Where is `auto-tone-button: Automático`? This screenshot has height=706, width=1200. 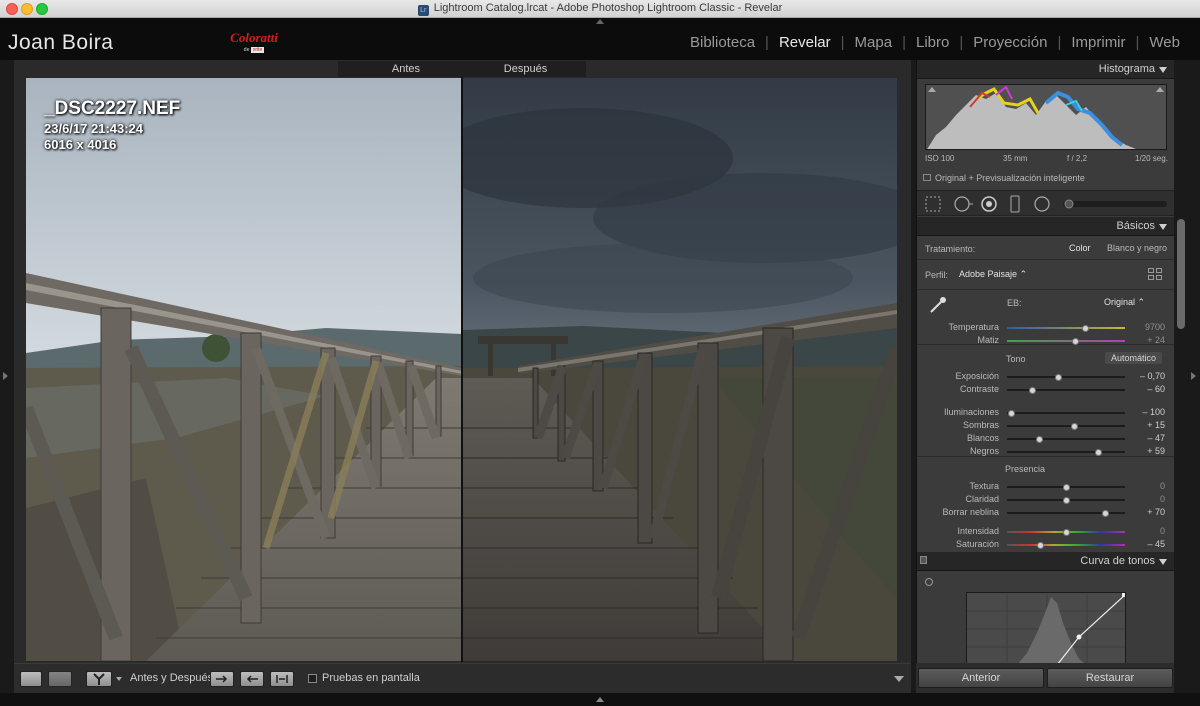
auto-tone-button: Automático is located at coordinates (1134, 358).